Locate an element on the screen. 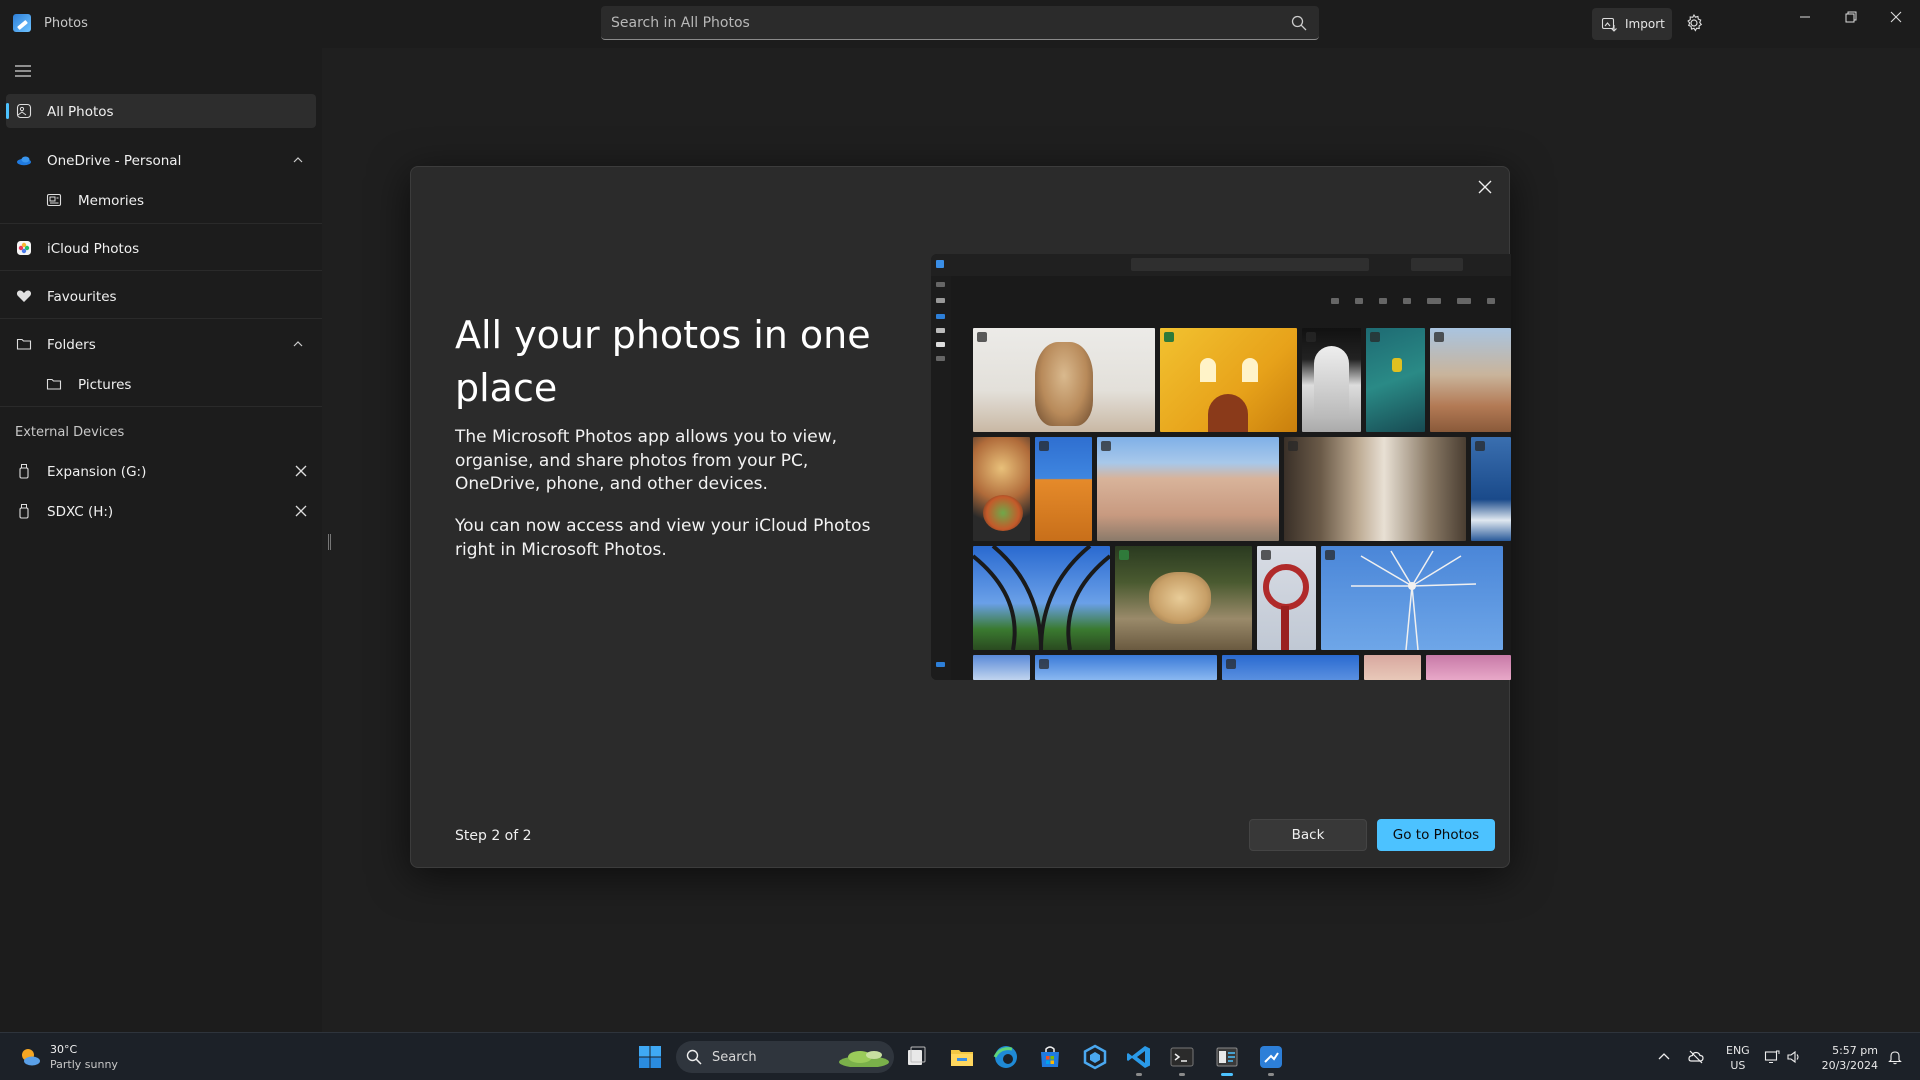 This screenshot has height=1080, width=1920. close-dialog-icon is located at coordinates (1485, 187).